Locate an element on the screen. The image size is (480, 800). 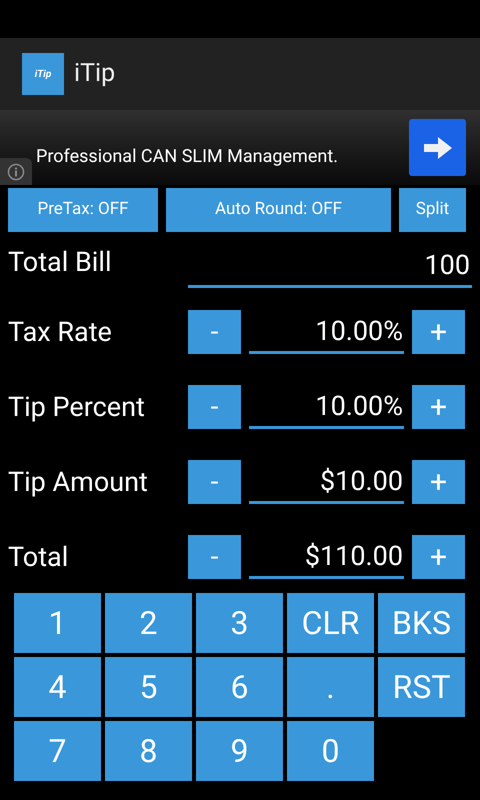
keypad-key: CLR is located at coordinates (330, 623).